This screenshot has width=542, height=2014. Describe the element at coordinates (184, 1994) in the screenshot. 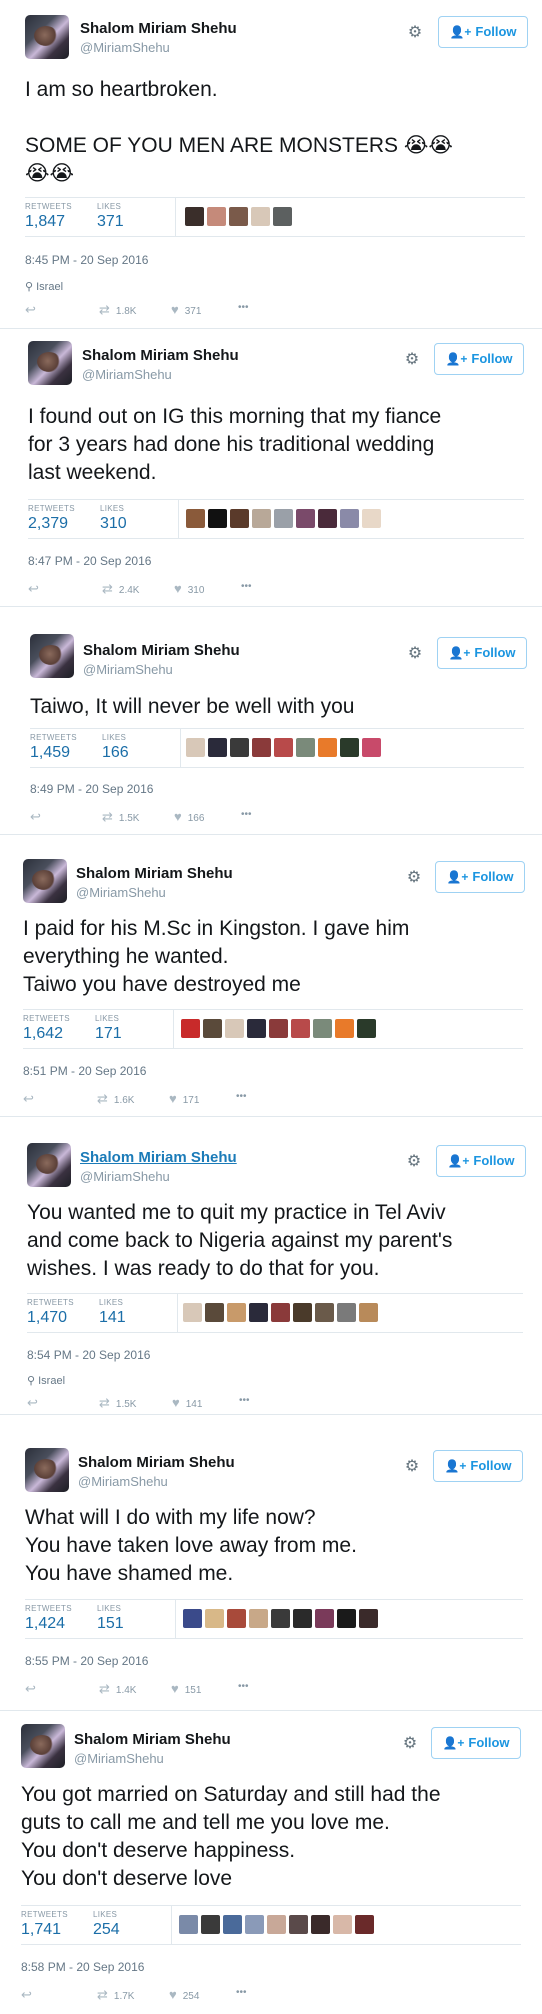

I see `like-button: ♥ 254` at that location.